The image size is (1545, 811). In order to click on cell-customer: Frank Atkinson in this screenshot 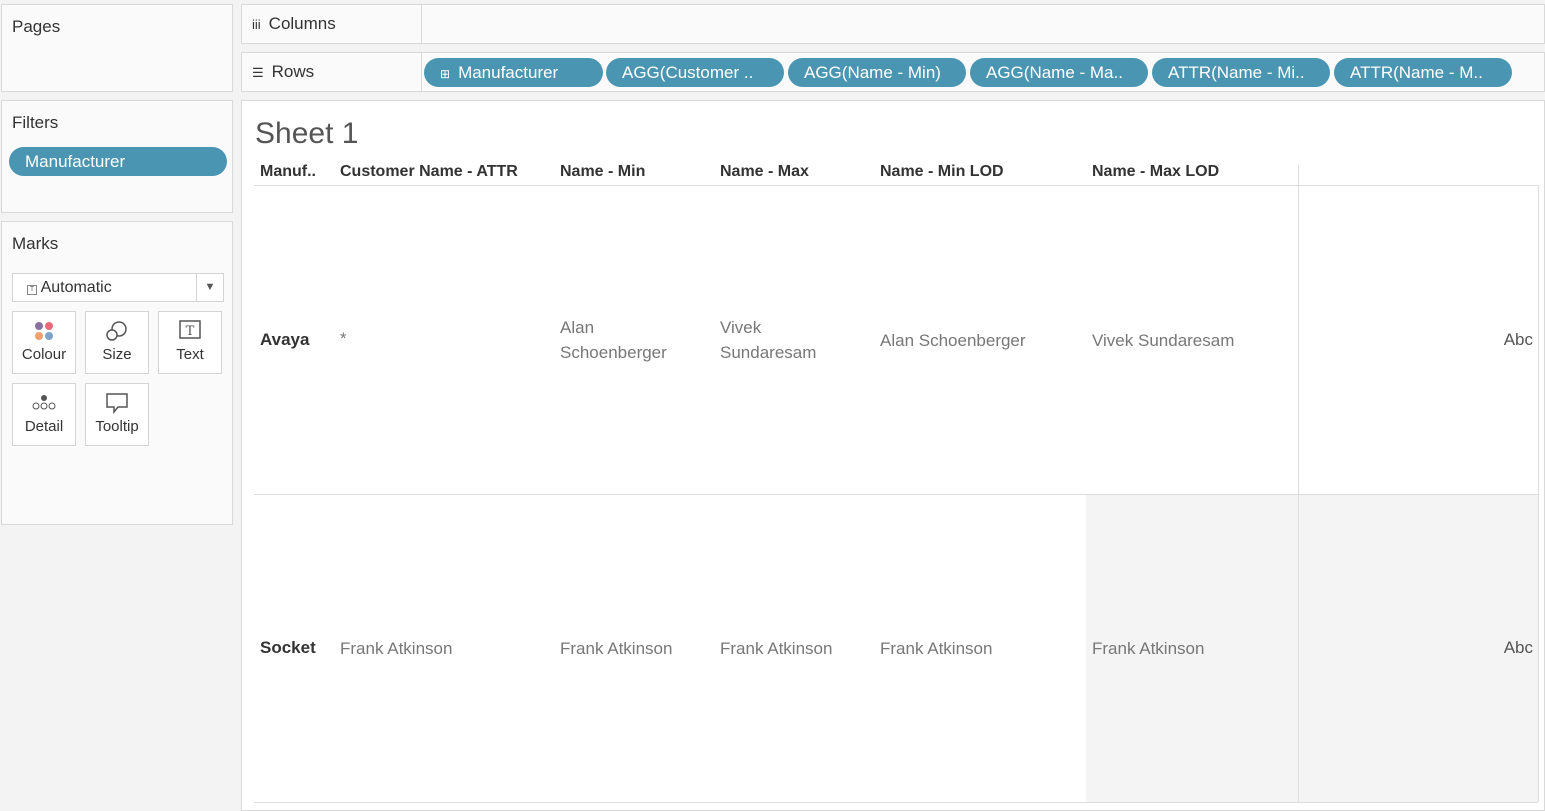, I will do `click(396, 648)`.